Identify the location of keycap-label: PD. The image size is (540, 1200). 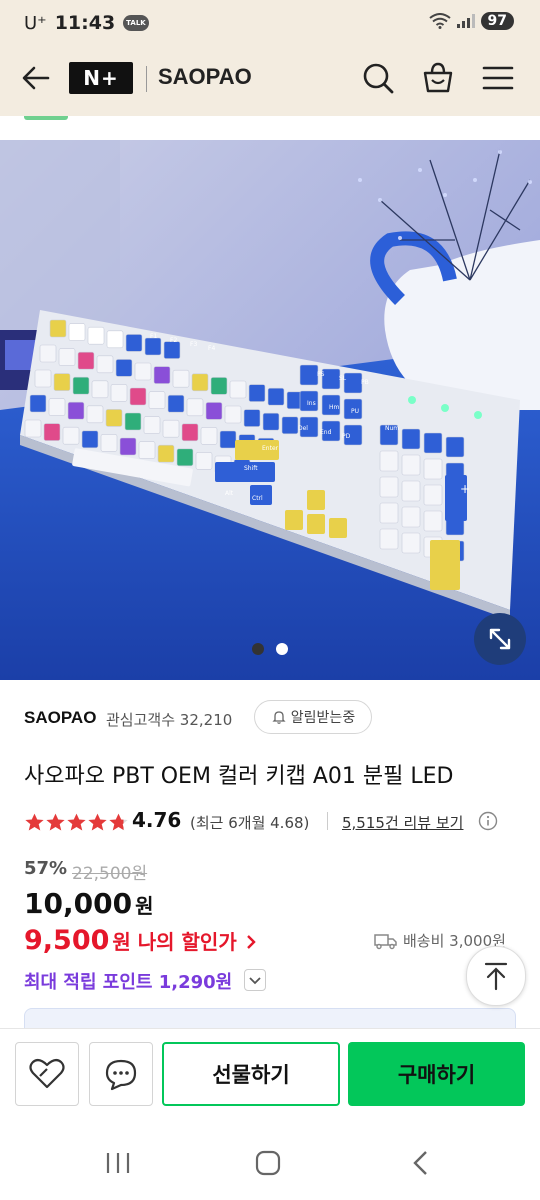
(346, 436).